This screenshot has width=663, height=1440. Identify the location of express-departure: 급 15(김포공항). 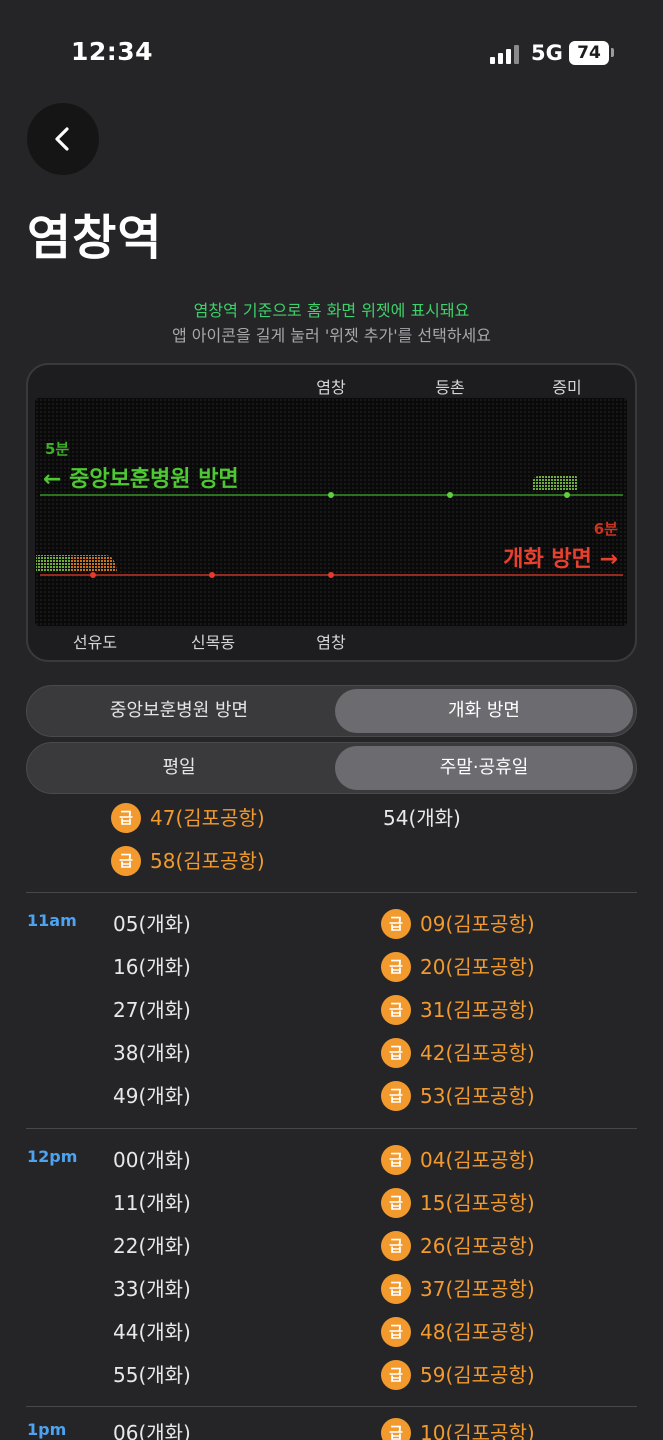
(458, 1203).